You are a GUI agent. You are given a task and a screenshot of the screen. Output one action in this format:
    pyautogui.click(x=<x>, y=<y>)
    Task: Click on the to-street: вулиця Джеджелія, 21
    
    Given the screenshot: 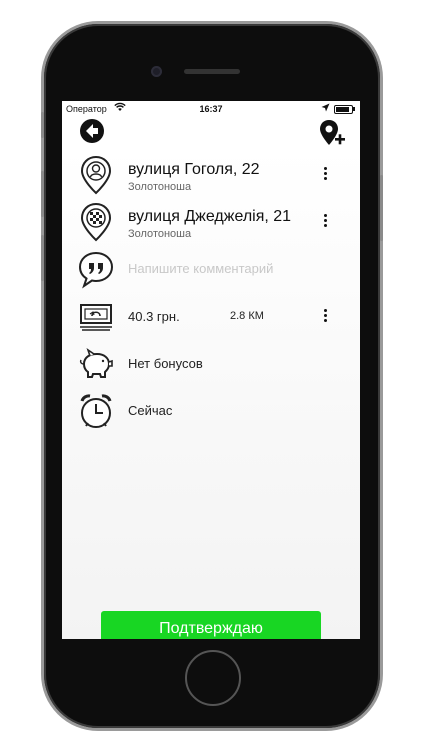 What is the action you would take?
    pyautogui.click(x=210, y=216)
    